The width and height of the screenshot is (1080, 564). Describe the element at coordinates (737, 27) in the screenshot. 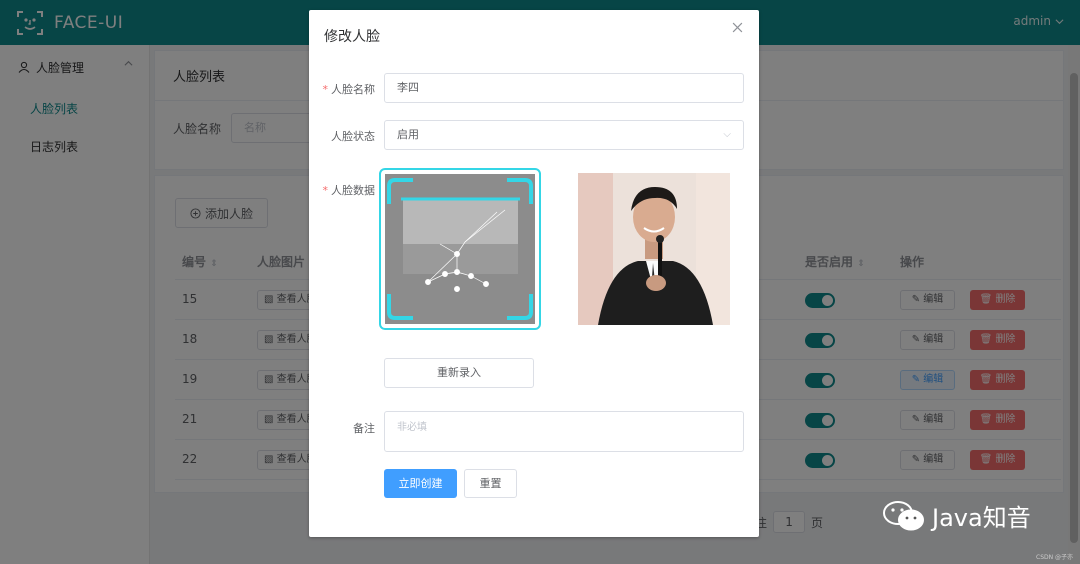

I see `close-icon` at that location.